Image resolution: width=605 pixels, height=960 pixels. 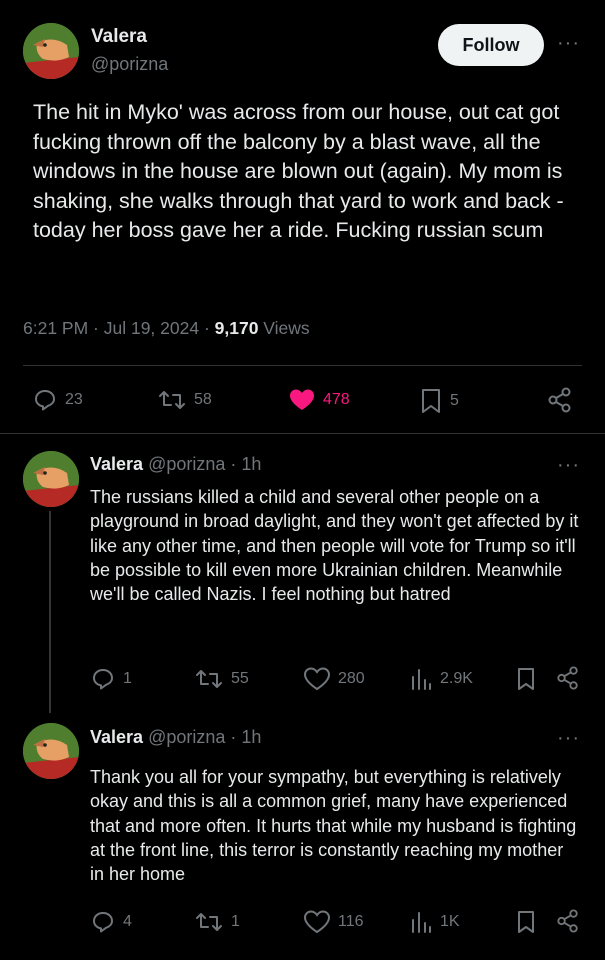 What do you see at coordinates (456, 678) in the screenshot?
I see `views-count: 2.9K` at bounding box center [456, 678].